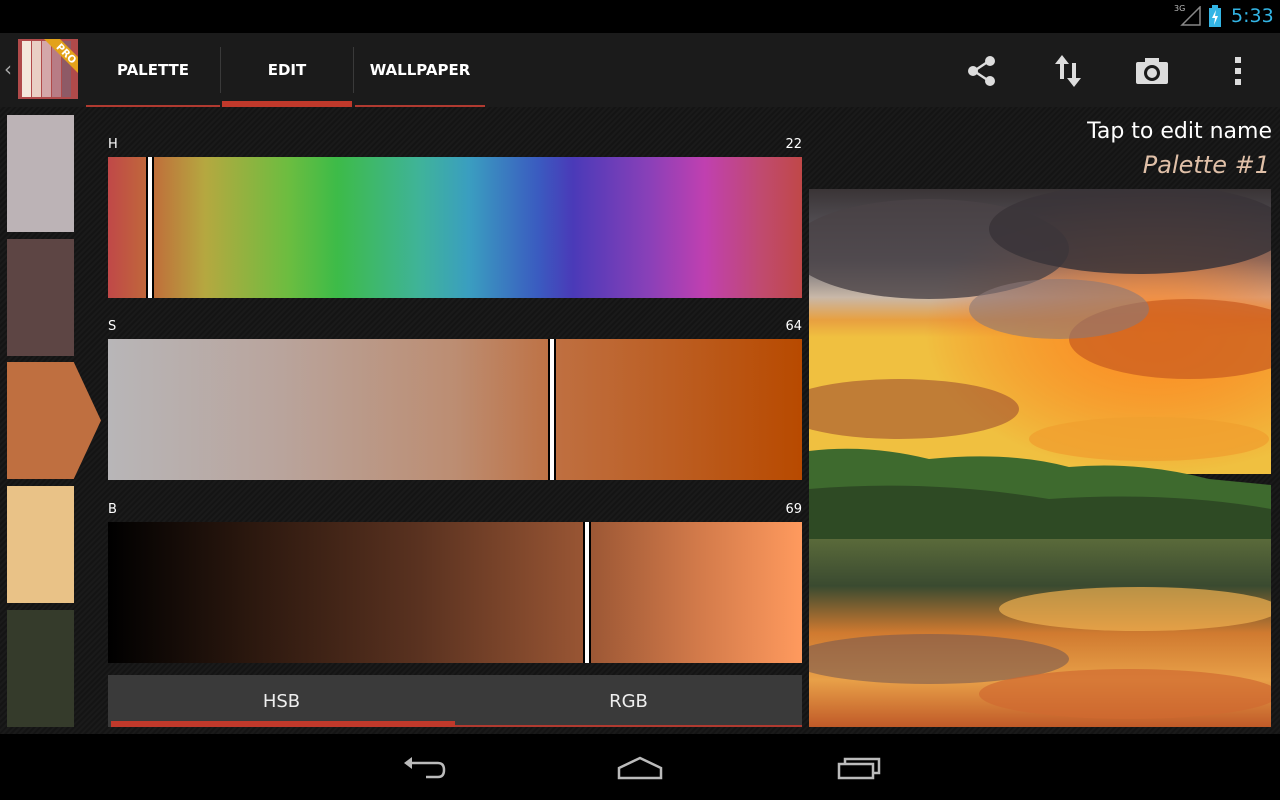 Image resolution: width=1280 pixels, height=800 pixels. I want to click on share-icon, so click(981, 71).